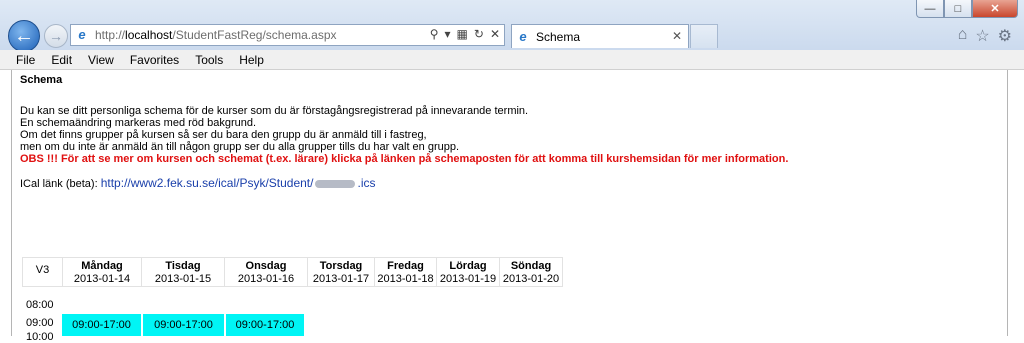 Image resolution: width=1024 pixels, height=343 pixels. What do you see at coordinates (995, 9) in the screenshot?
I see `close-button: ✕` at bounding box center [995, 9].